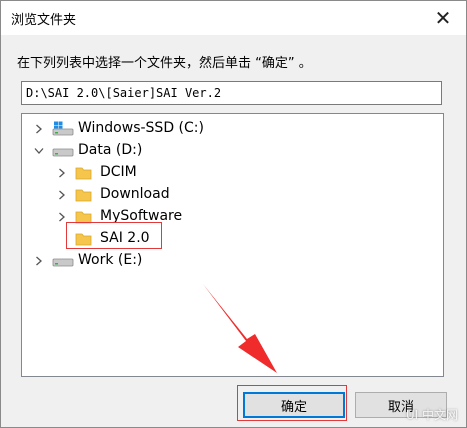 The height and width of the screenshot is (428, 467). Describe the element at coordinates (294, 405) in the screenshot. I see `ok-button: 确定` at that location.